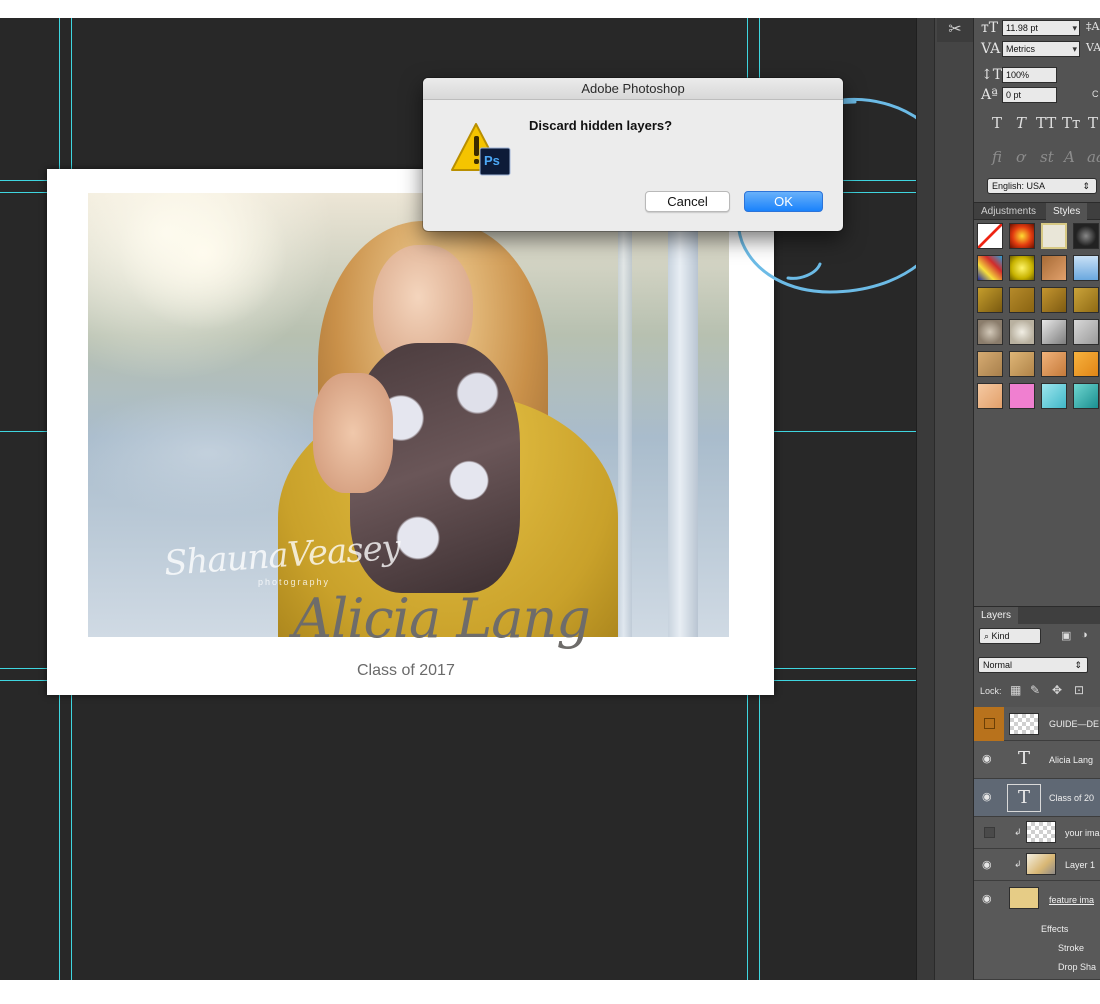  I want to click on faux-italic-button: T, so click(1021, 123).